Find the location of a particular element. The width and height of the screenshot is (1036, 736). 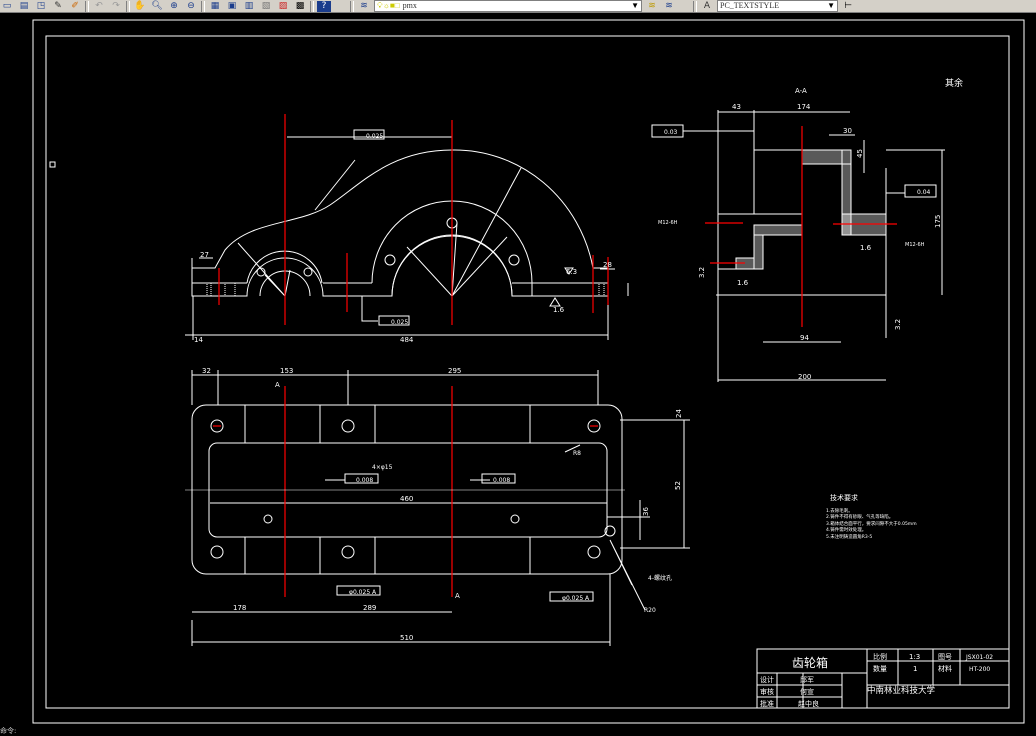

open-icon: ▤ is located at coordinates (24, 6).